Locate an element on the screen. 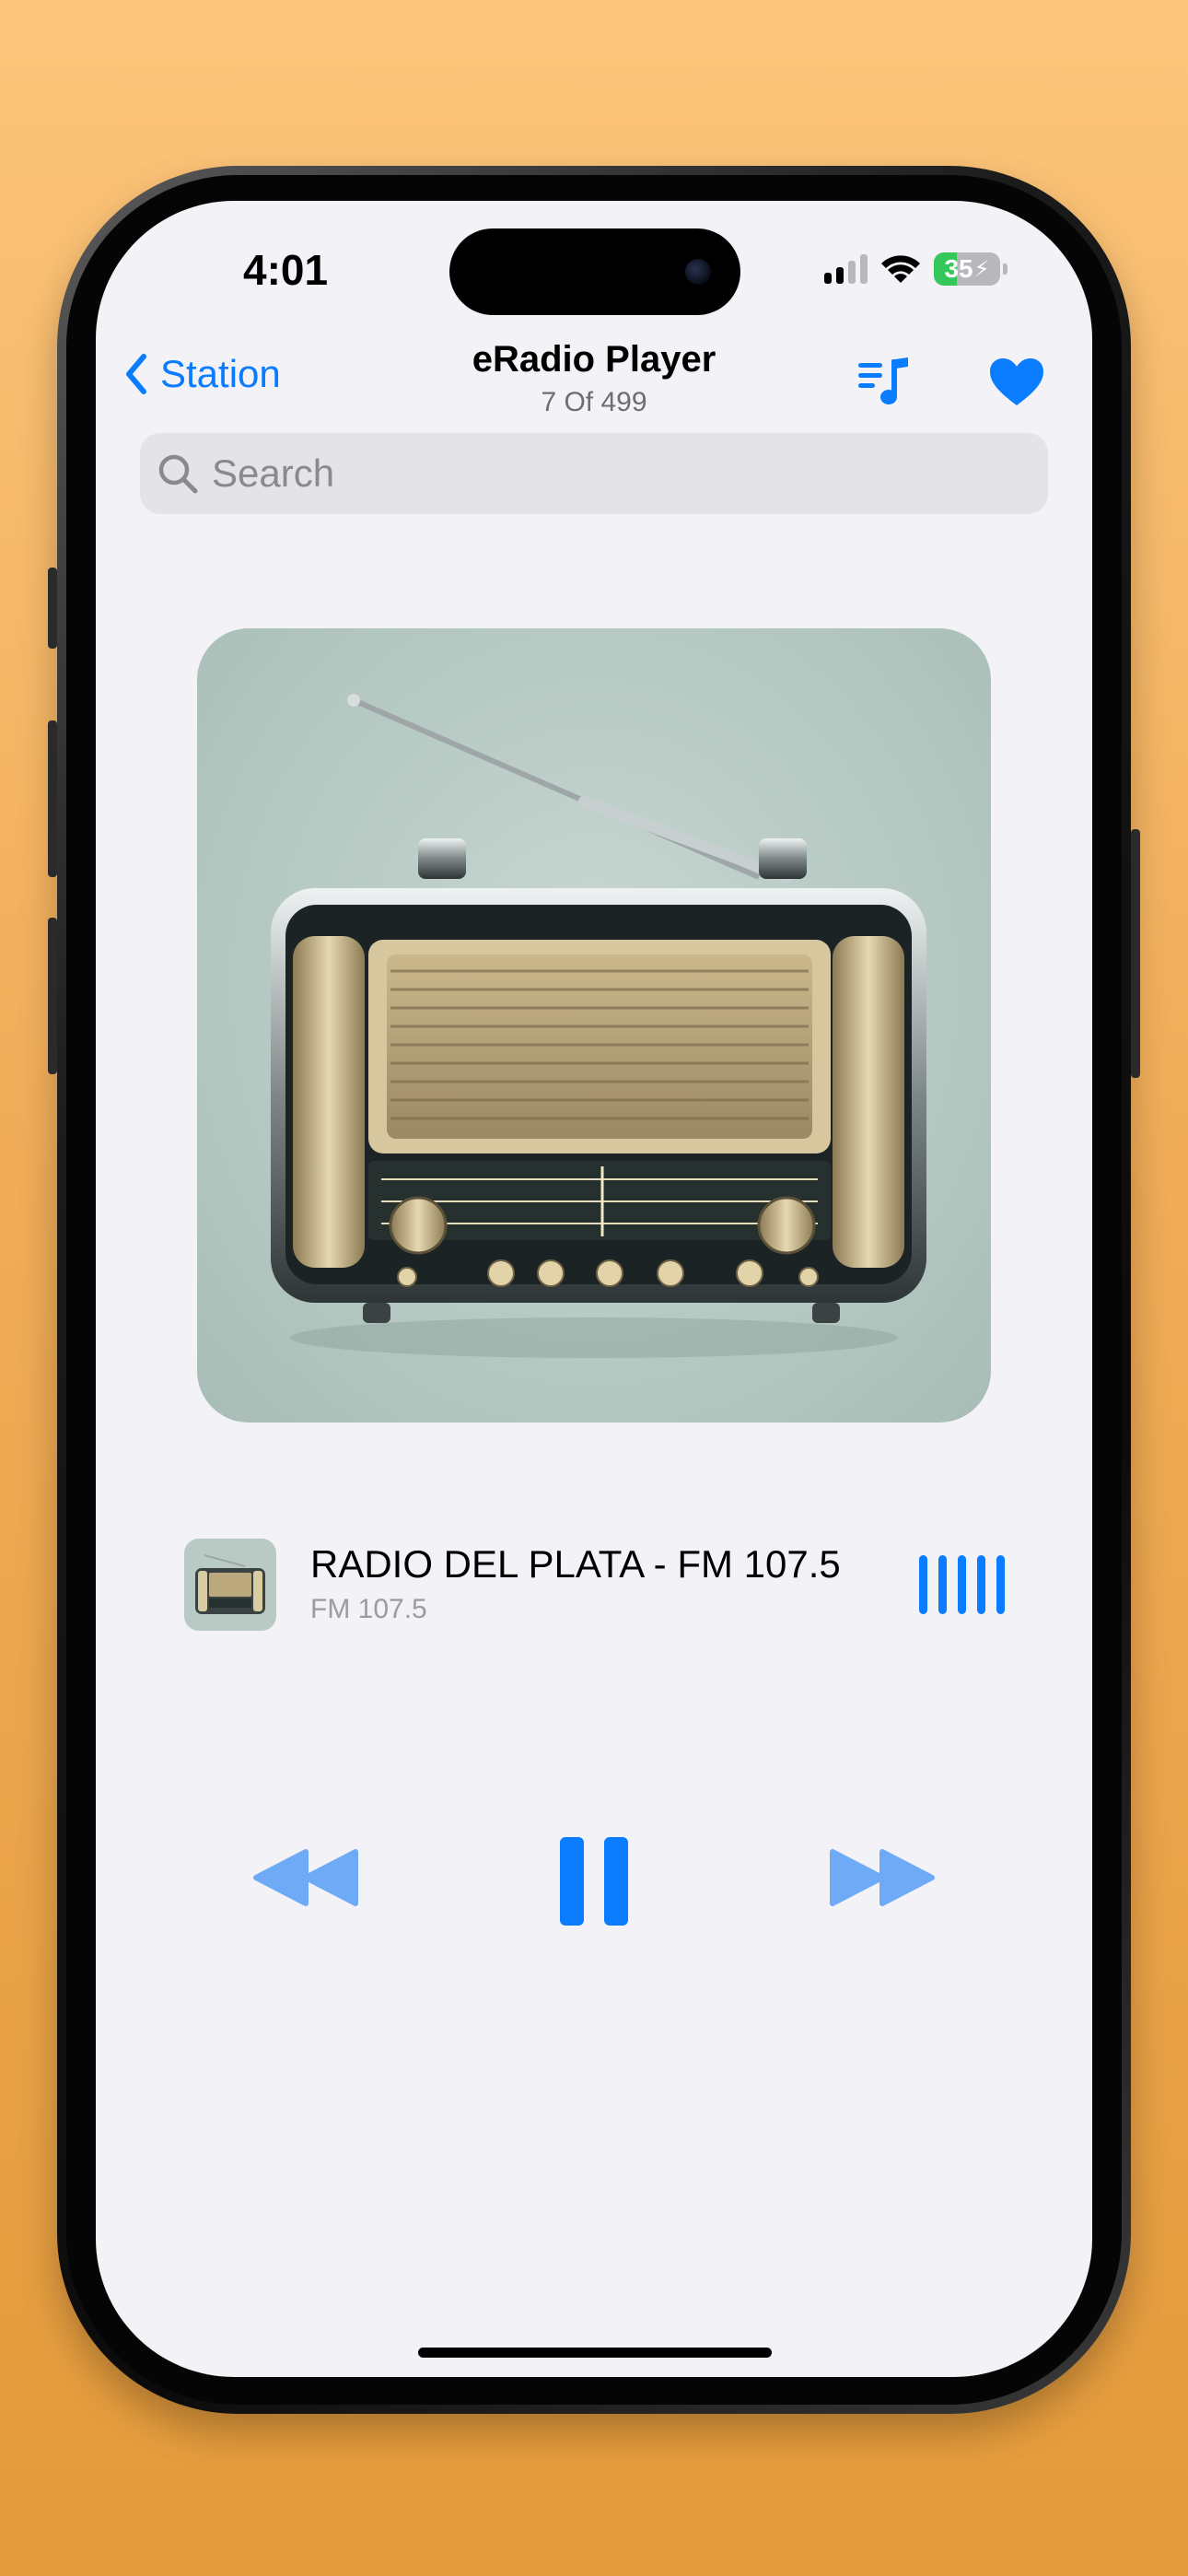 The width and height of the screenshot is (1188, 2576). backward-icon is located at coordinates (305, 1877).